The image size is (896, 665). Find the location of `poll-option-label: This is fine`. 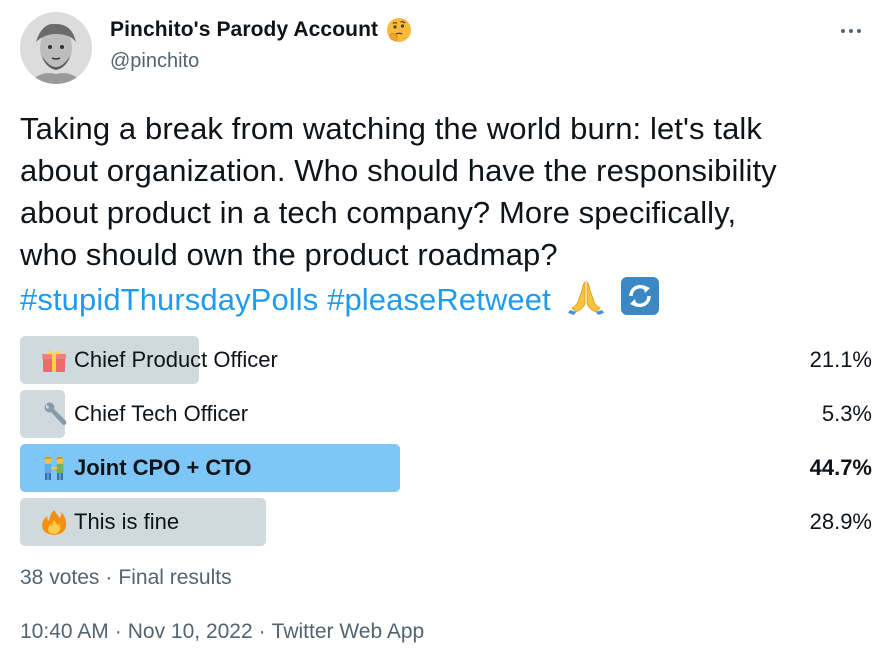

poll-option-label: This is fine is located at coordinates (109, 522).